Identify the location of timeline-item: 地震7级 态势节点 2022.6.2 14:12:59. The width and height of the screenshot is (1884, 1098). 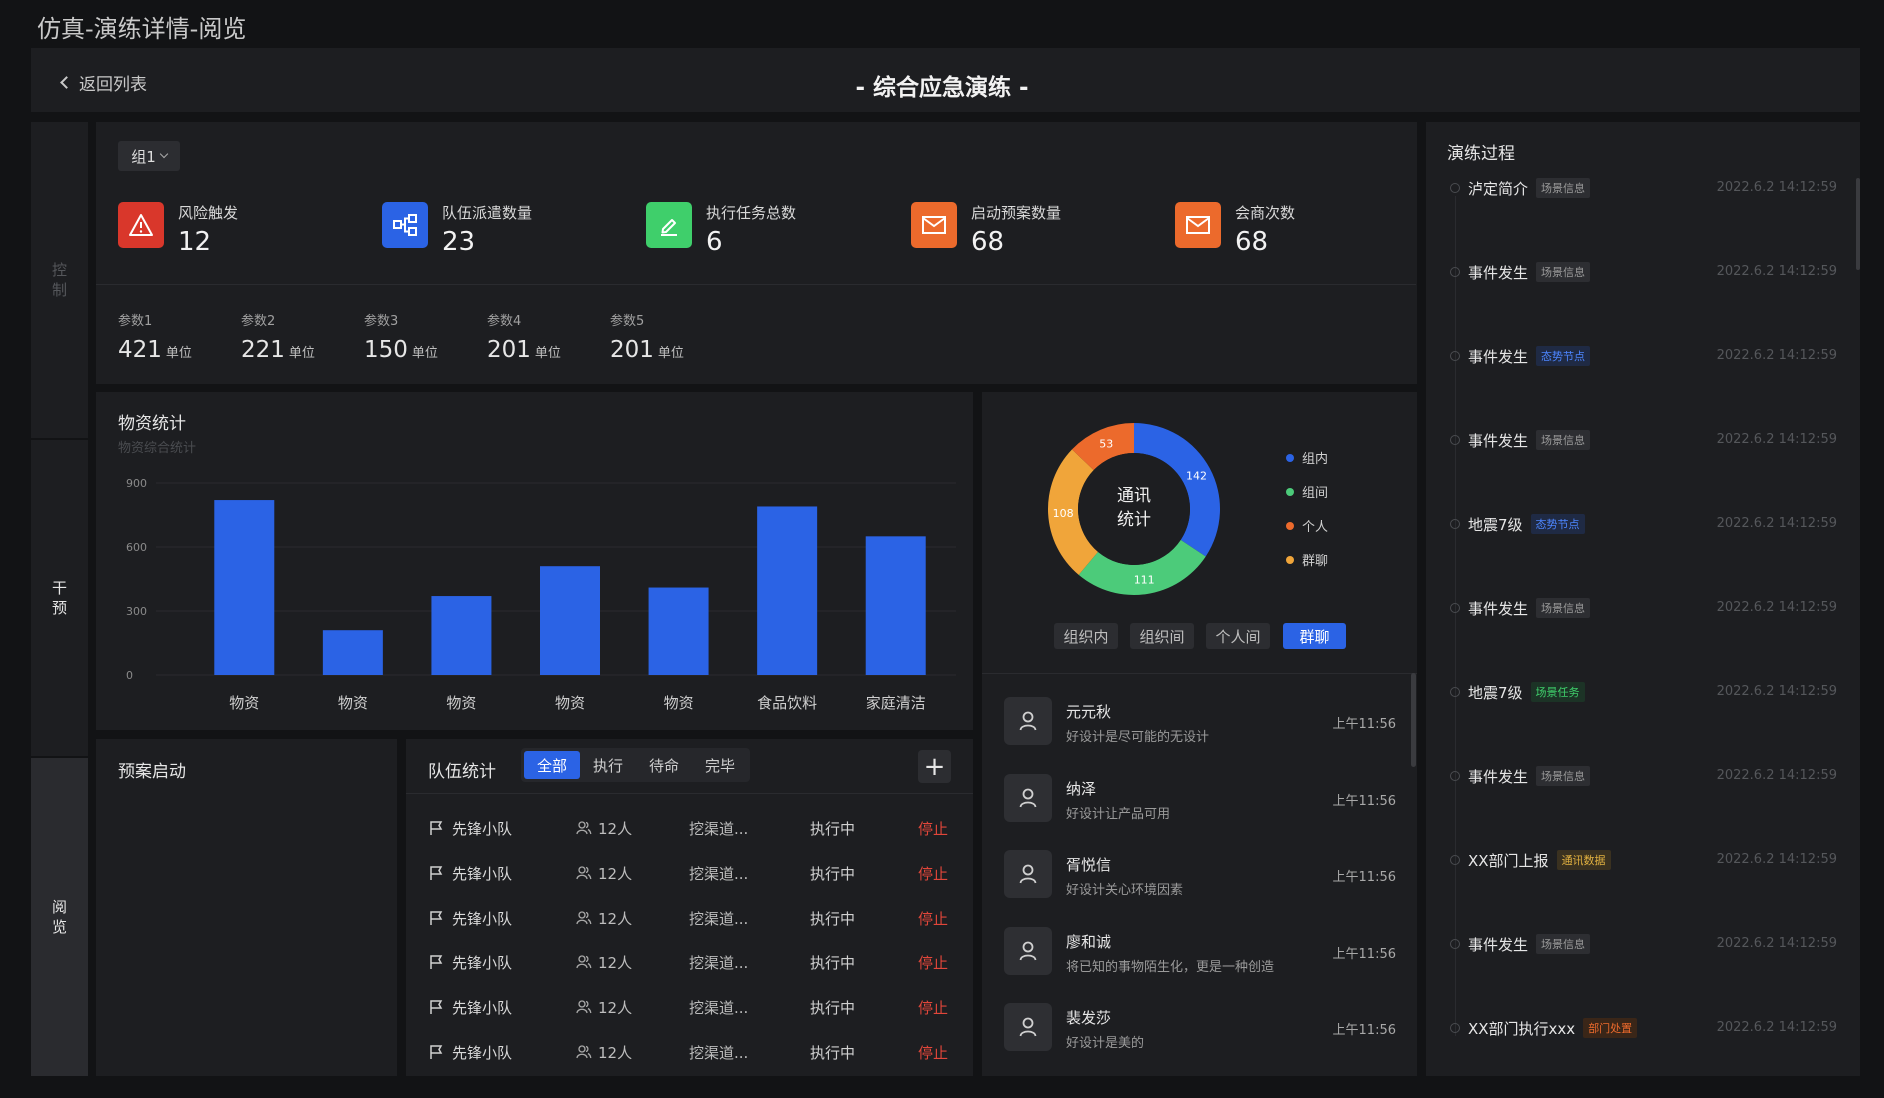
(1642, 526).